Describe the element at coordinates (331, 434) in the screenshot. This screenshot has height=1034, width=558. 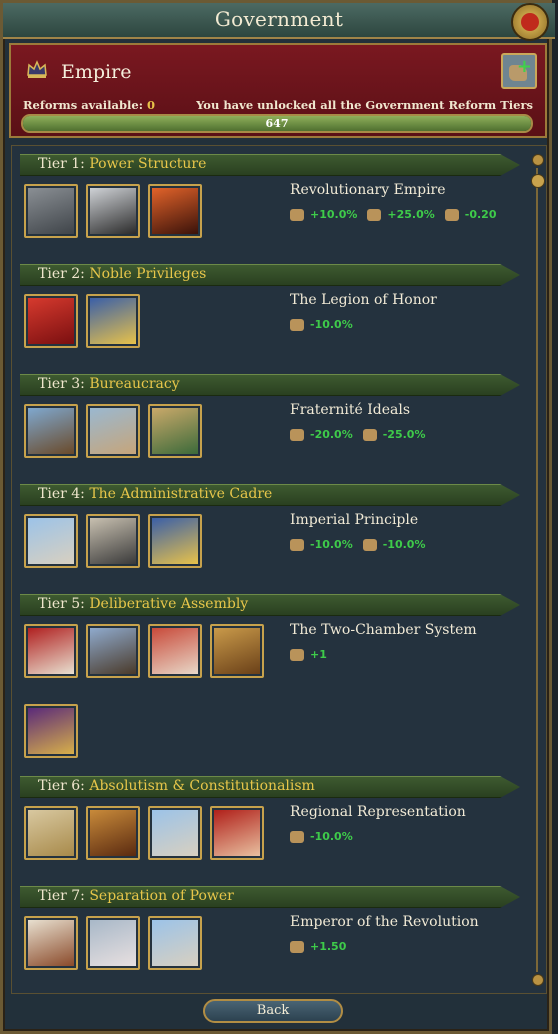
I see `modifier-value: -20.0%` at that location.